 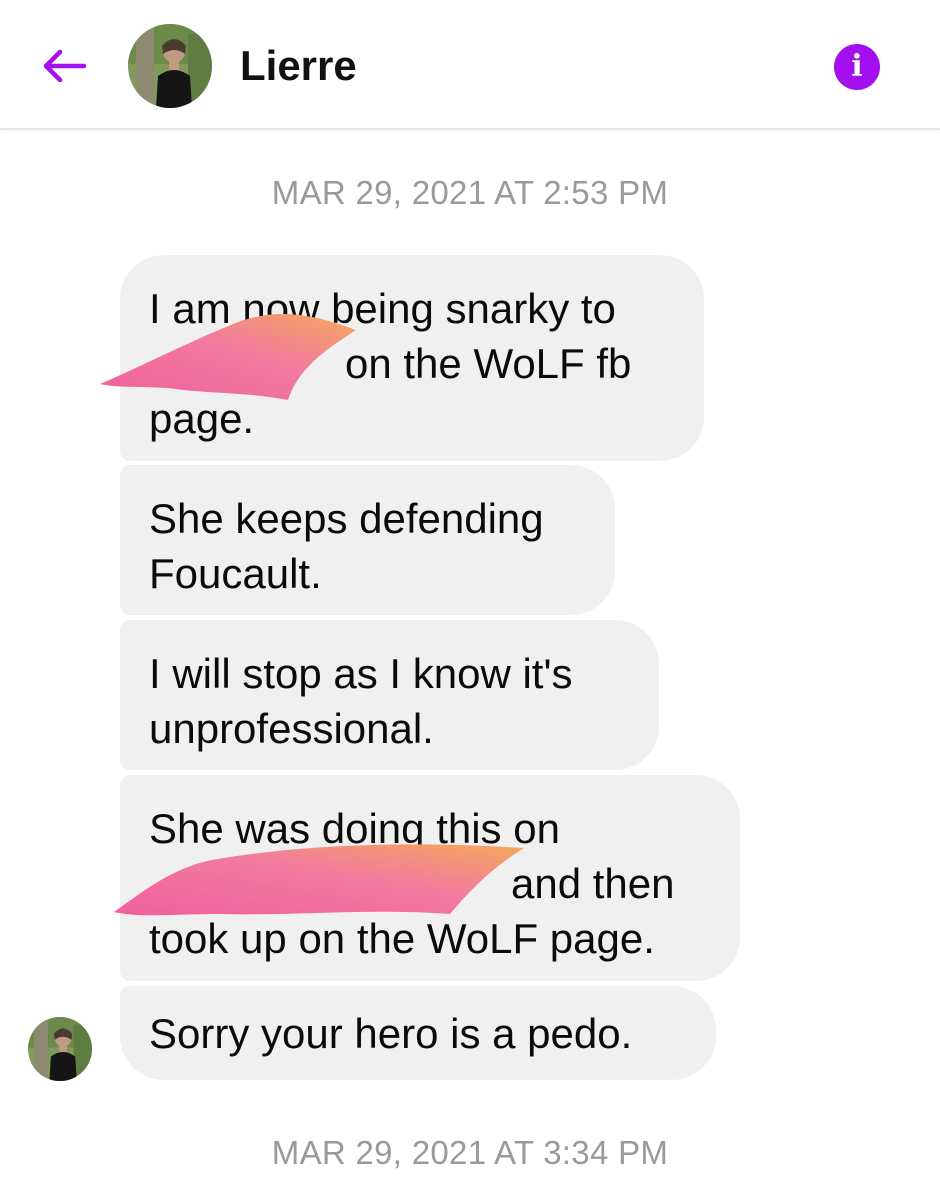 What do you see at coordinates (470, 192) in the screenshot?
I see `timestamp: MAR 29, 2021 AT 2:53 PM` at bounding box center [470, 192].